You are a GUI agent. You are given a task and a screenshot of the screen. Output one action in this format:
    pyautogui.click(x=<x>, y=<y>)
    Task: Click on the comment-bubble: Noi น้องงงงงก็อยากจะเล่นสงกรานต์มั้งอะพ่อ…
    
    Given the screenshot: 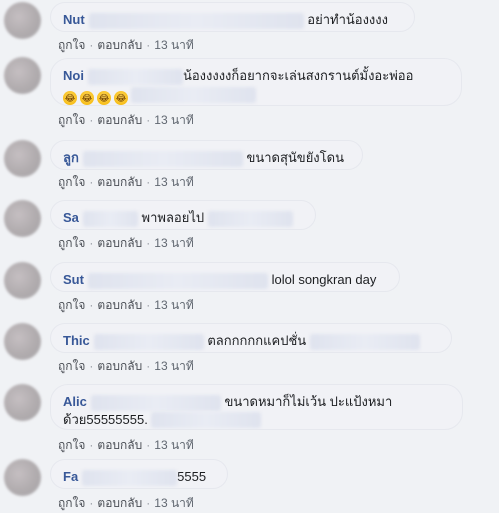 What is the action you would take?
    pyautogui.click(x=256, y=82)
    